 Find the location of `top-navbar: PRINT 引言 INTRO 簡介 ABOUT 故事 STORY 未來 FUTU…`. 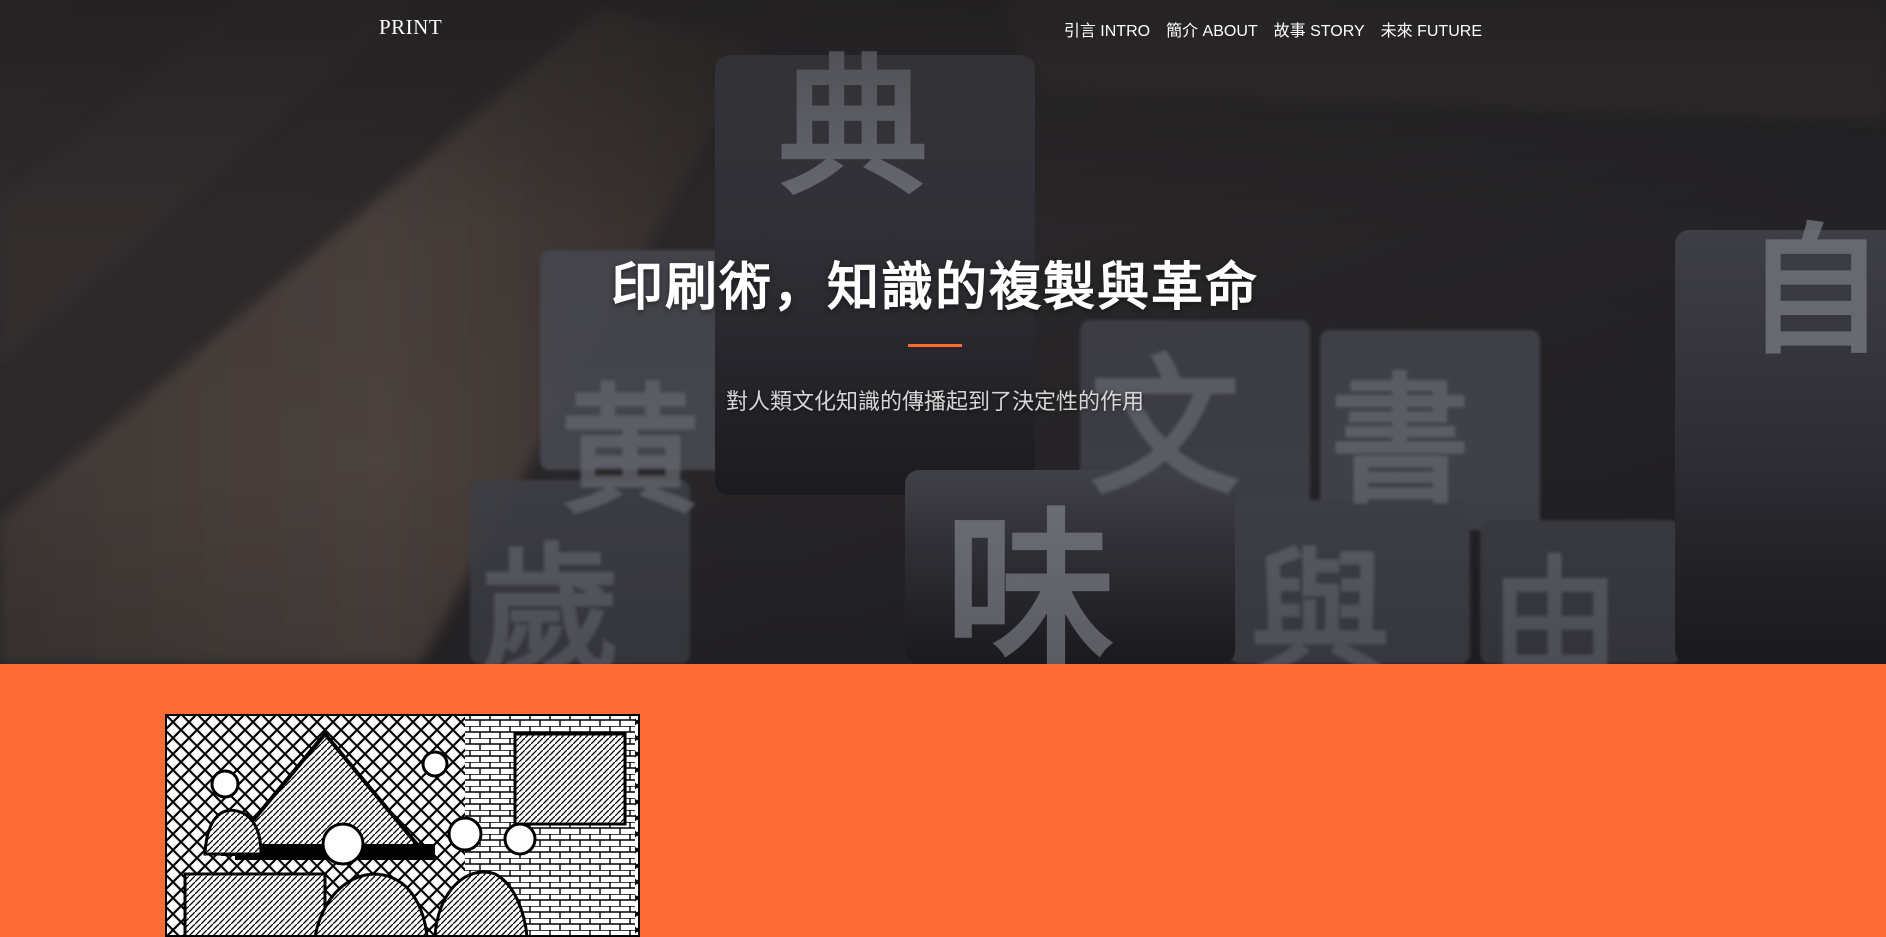

top-navbar: PRINT 引言 INTRO 簡介 ABOUT 故事 STORY 未來 FUTU… is located at coordinates (943, 28).